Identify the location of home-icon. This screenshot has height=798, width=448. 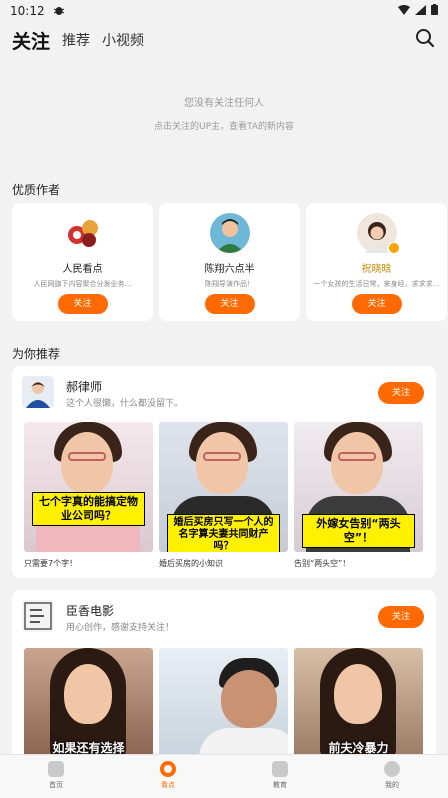
(56, 769).